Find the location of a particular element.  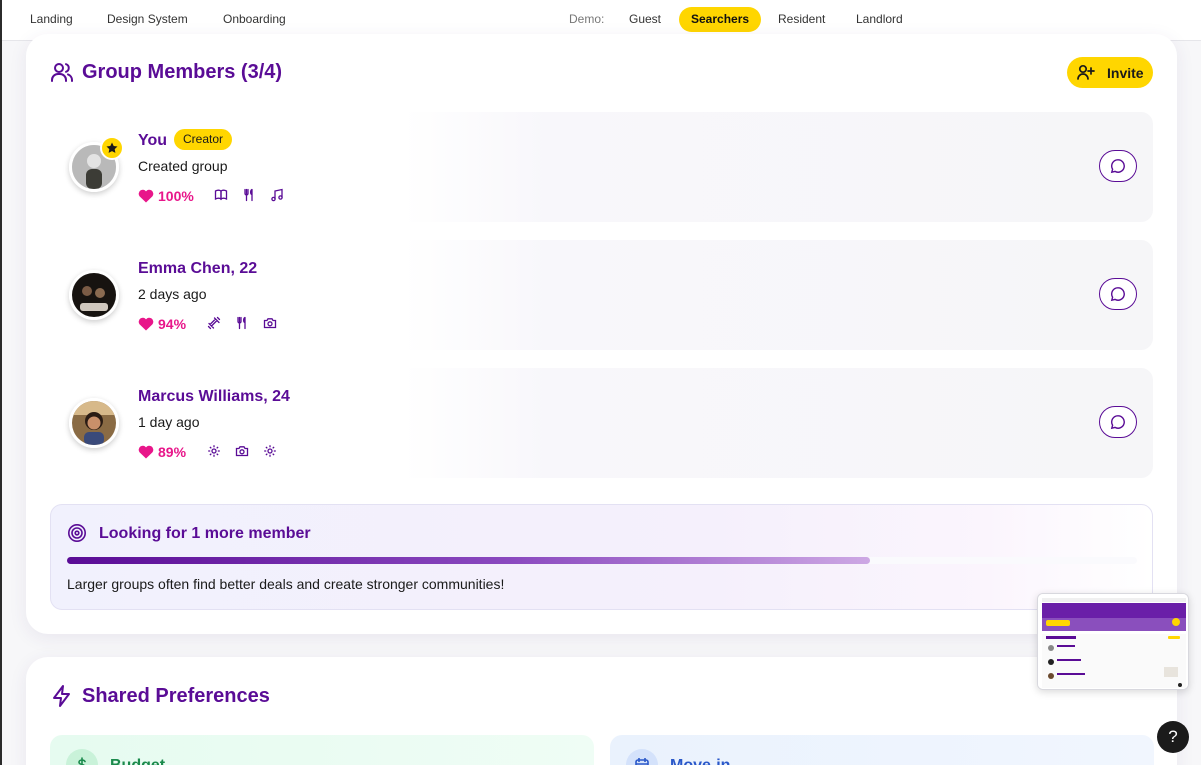

move-in-tile: Move-in is located at coordinates (882, 750).